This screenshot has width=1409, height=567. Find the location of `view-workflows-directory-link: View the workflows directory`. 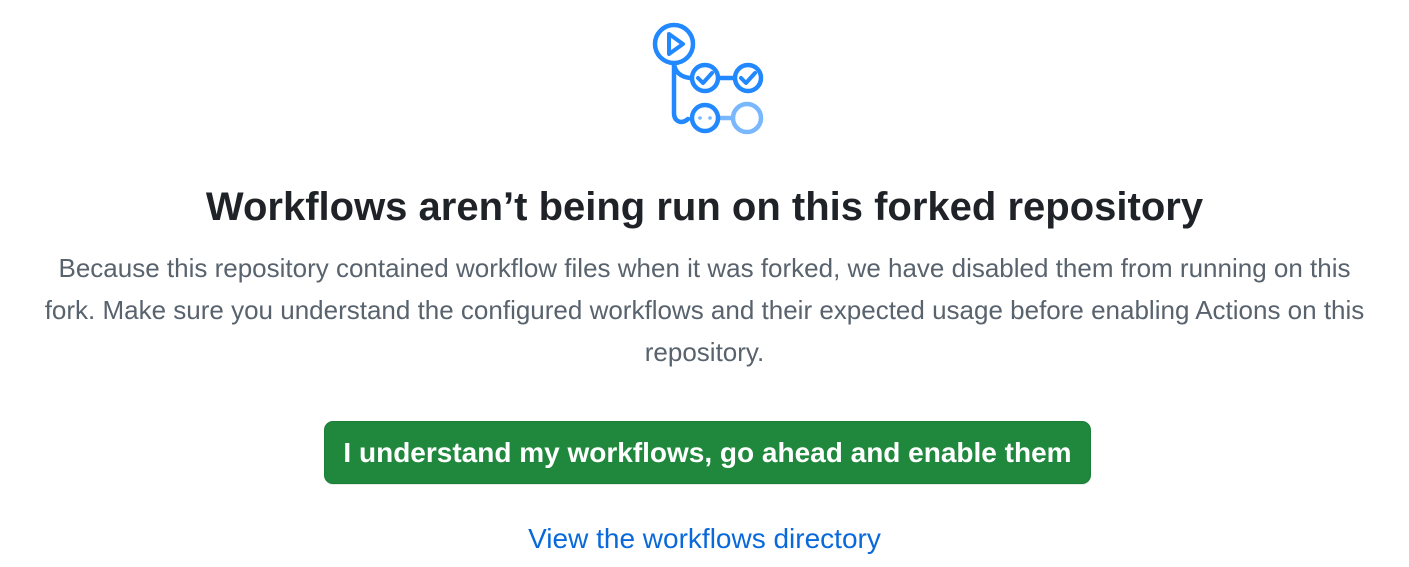

view-workflows-directory-link: View the workflows directory is located at coordinates (704, 538).